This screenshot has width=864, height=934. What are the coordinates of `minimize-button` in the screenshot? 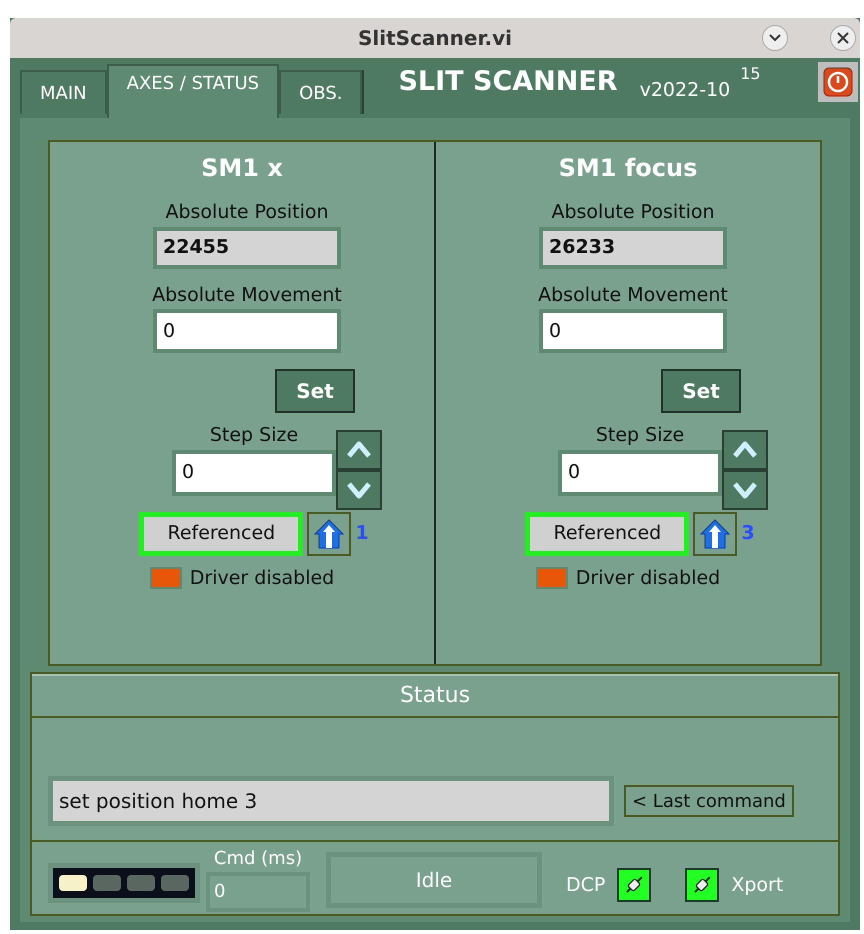 It's located at (775, 38).